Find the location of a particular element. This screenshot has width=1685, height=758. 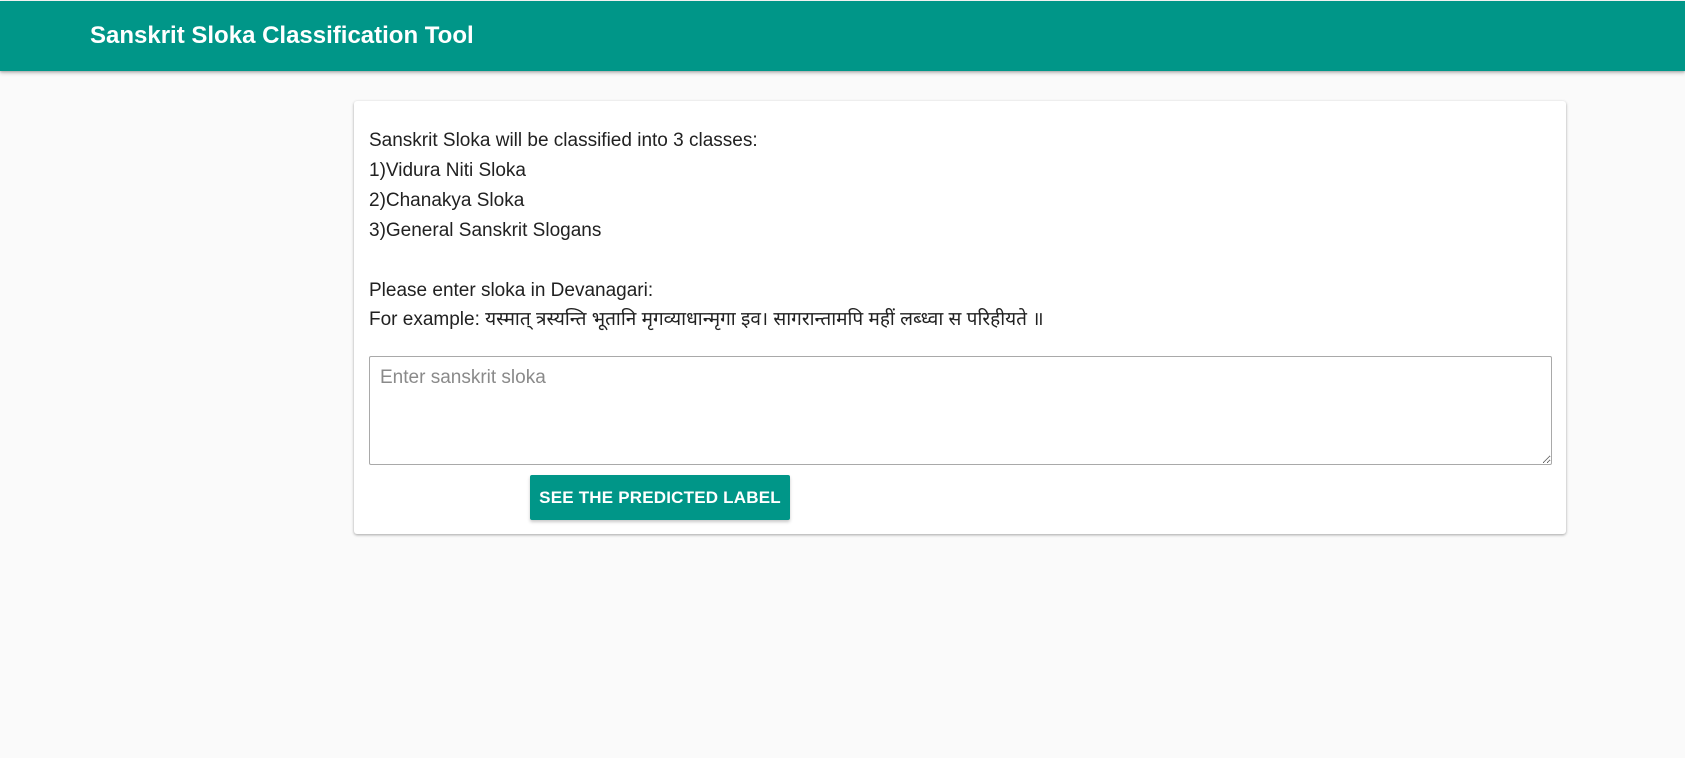

sloka-input is located at coordinates (960, 410).